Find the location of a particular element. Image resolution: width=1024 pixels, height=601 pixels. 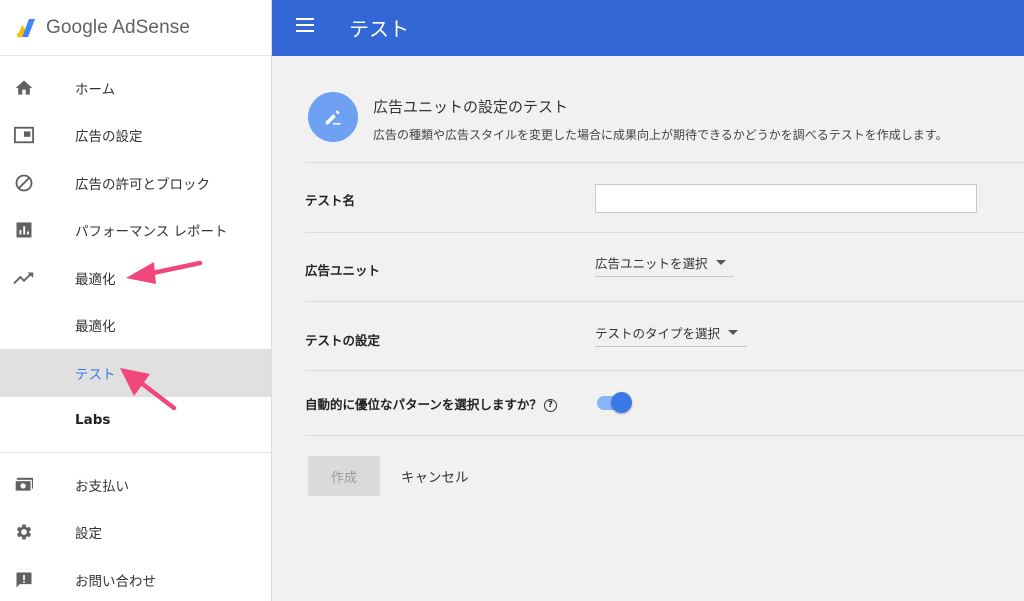

section-title: 広告ユニットの設定のテスト is located at coordinates (471, 107).